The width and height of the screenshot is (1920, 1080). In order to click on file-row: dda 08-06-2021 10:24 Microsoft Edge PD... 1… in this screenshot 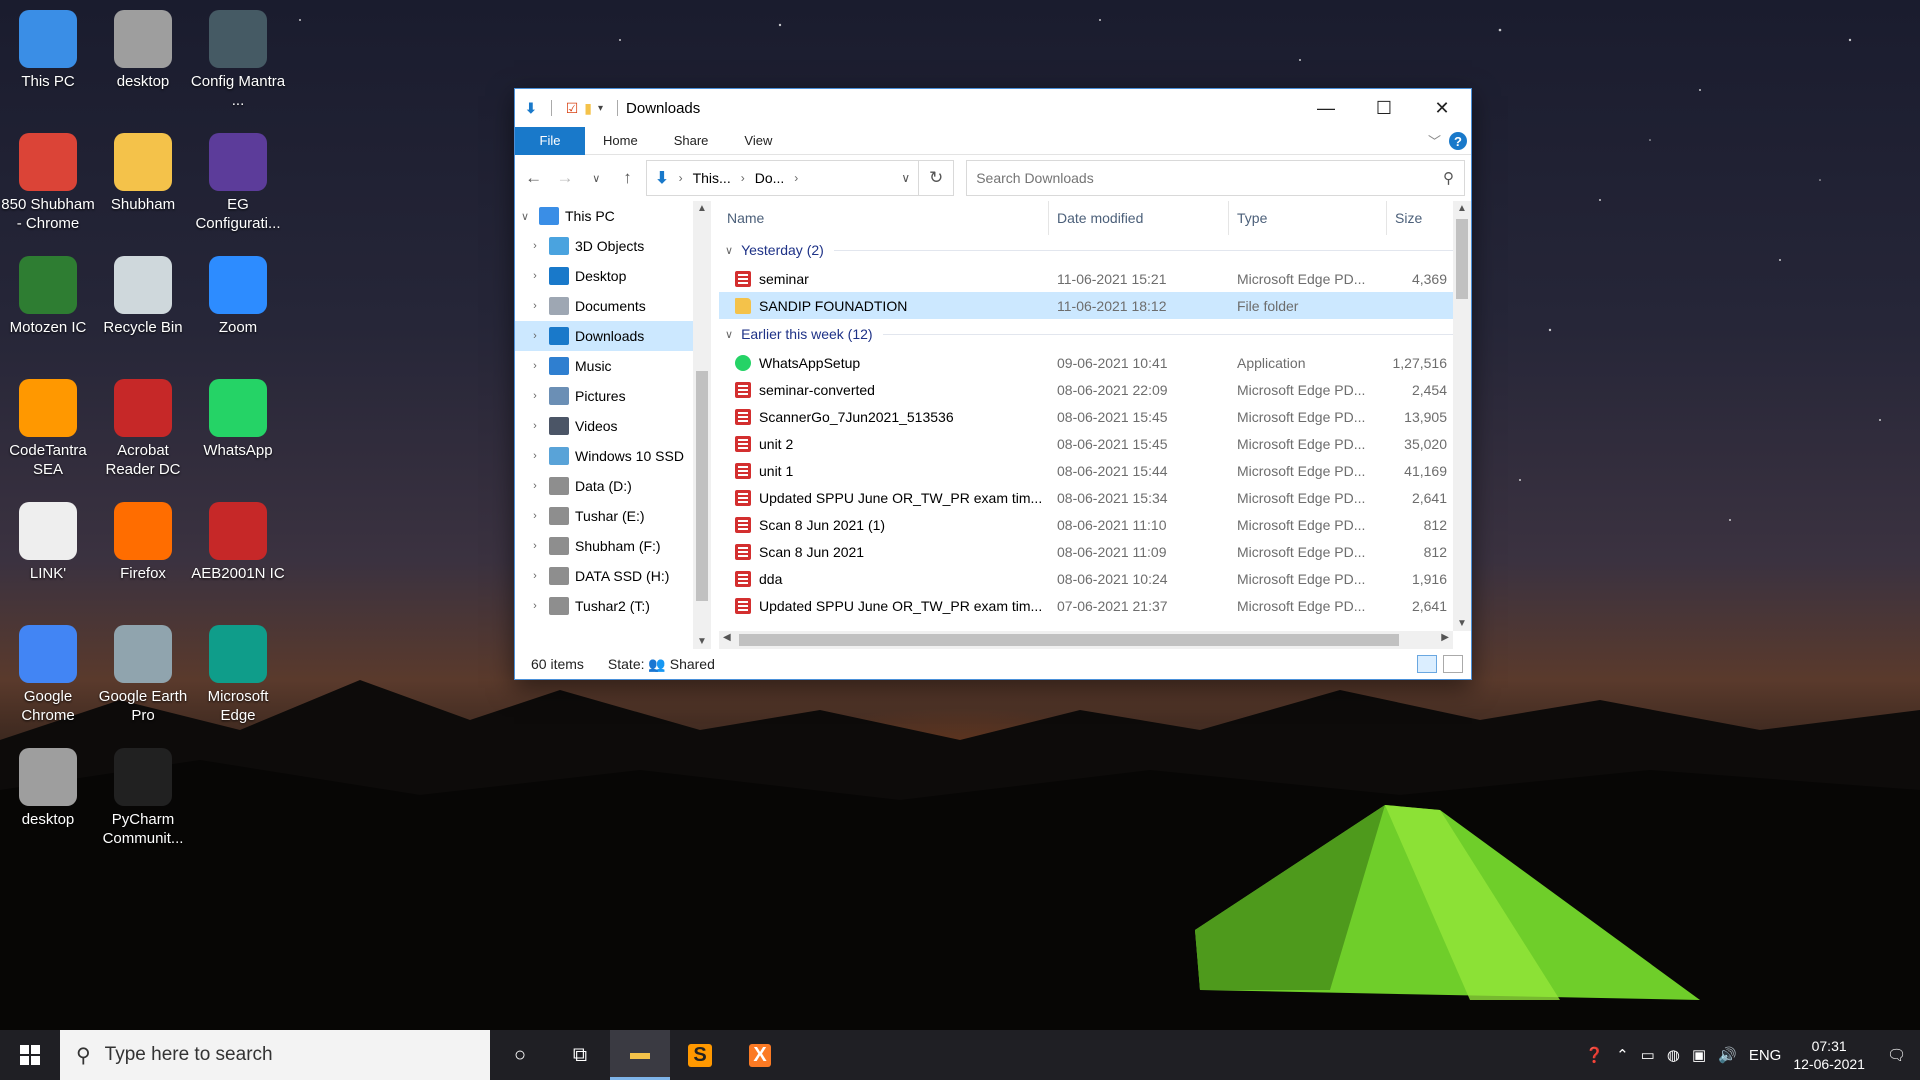, I will do `click(1095, 578)`.